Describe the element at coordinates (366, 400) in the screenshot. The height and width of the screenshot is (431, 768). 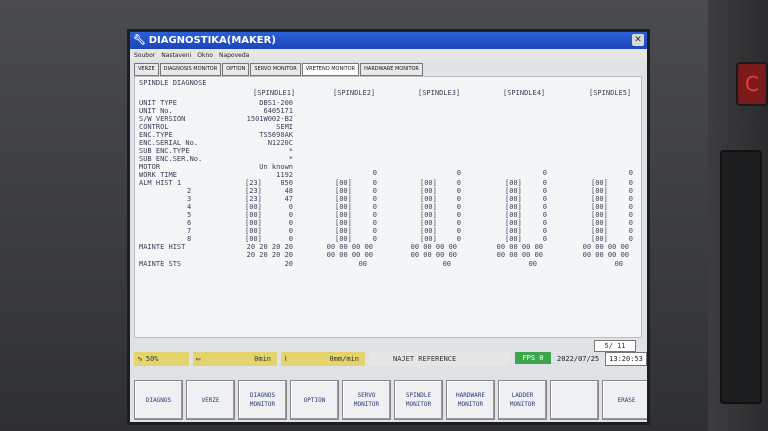
I see `softkey-servo-monitor: SERVO MONITOR` at that location.